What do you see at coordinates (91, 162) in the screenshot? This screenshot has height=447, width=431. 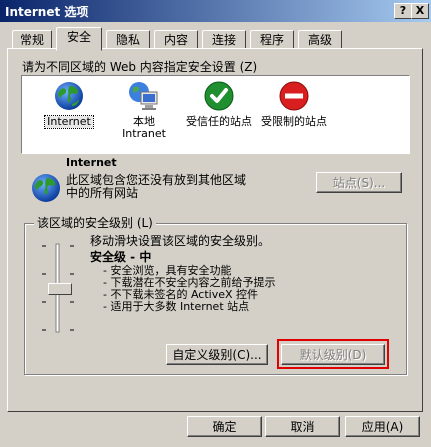 I see `selected-zone-name: Internet` at bounding box center [91, 162].